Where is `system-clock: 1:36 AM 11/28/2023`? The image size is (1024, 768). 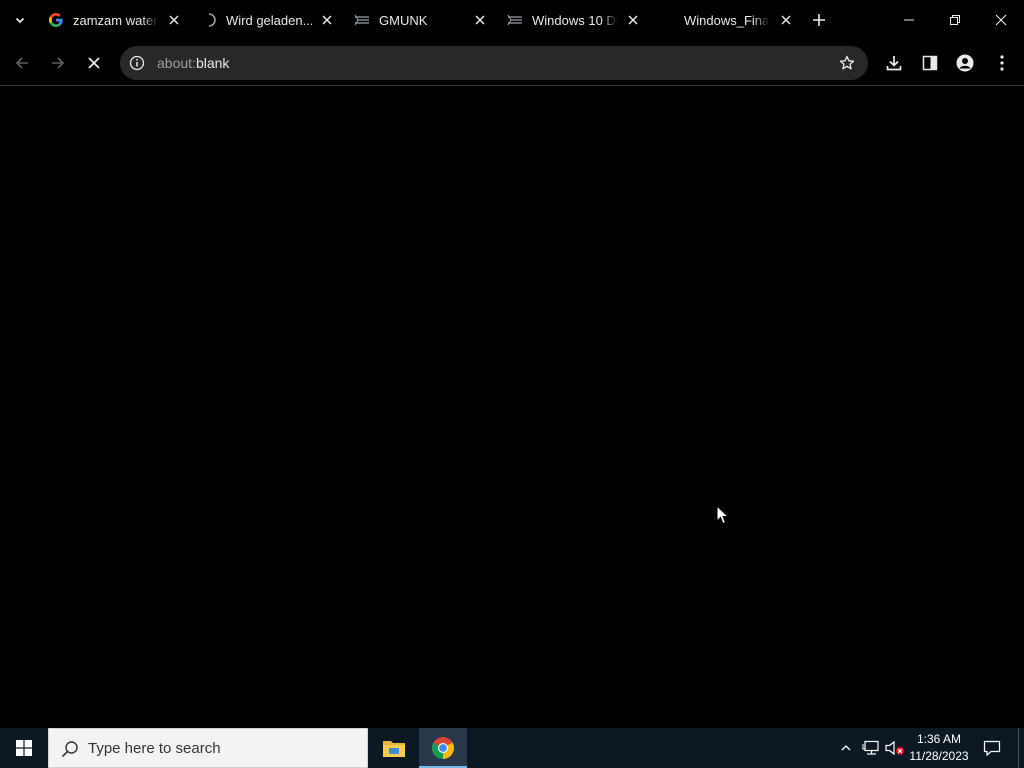
system-clock: 1:36 AM 11/28/2023 is located at coordinates (939, 748).